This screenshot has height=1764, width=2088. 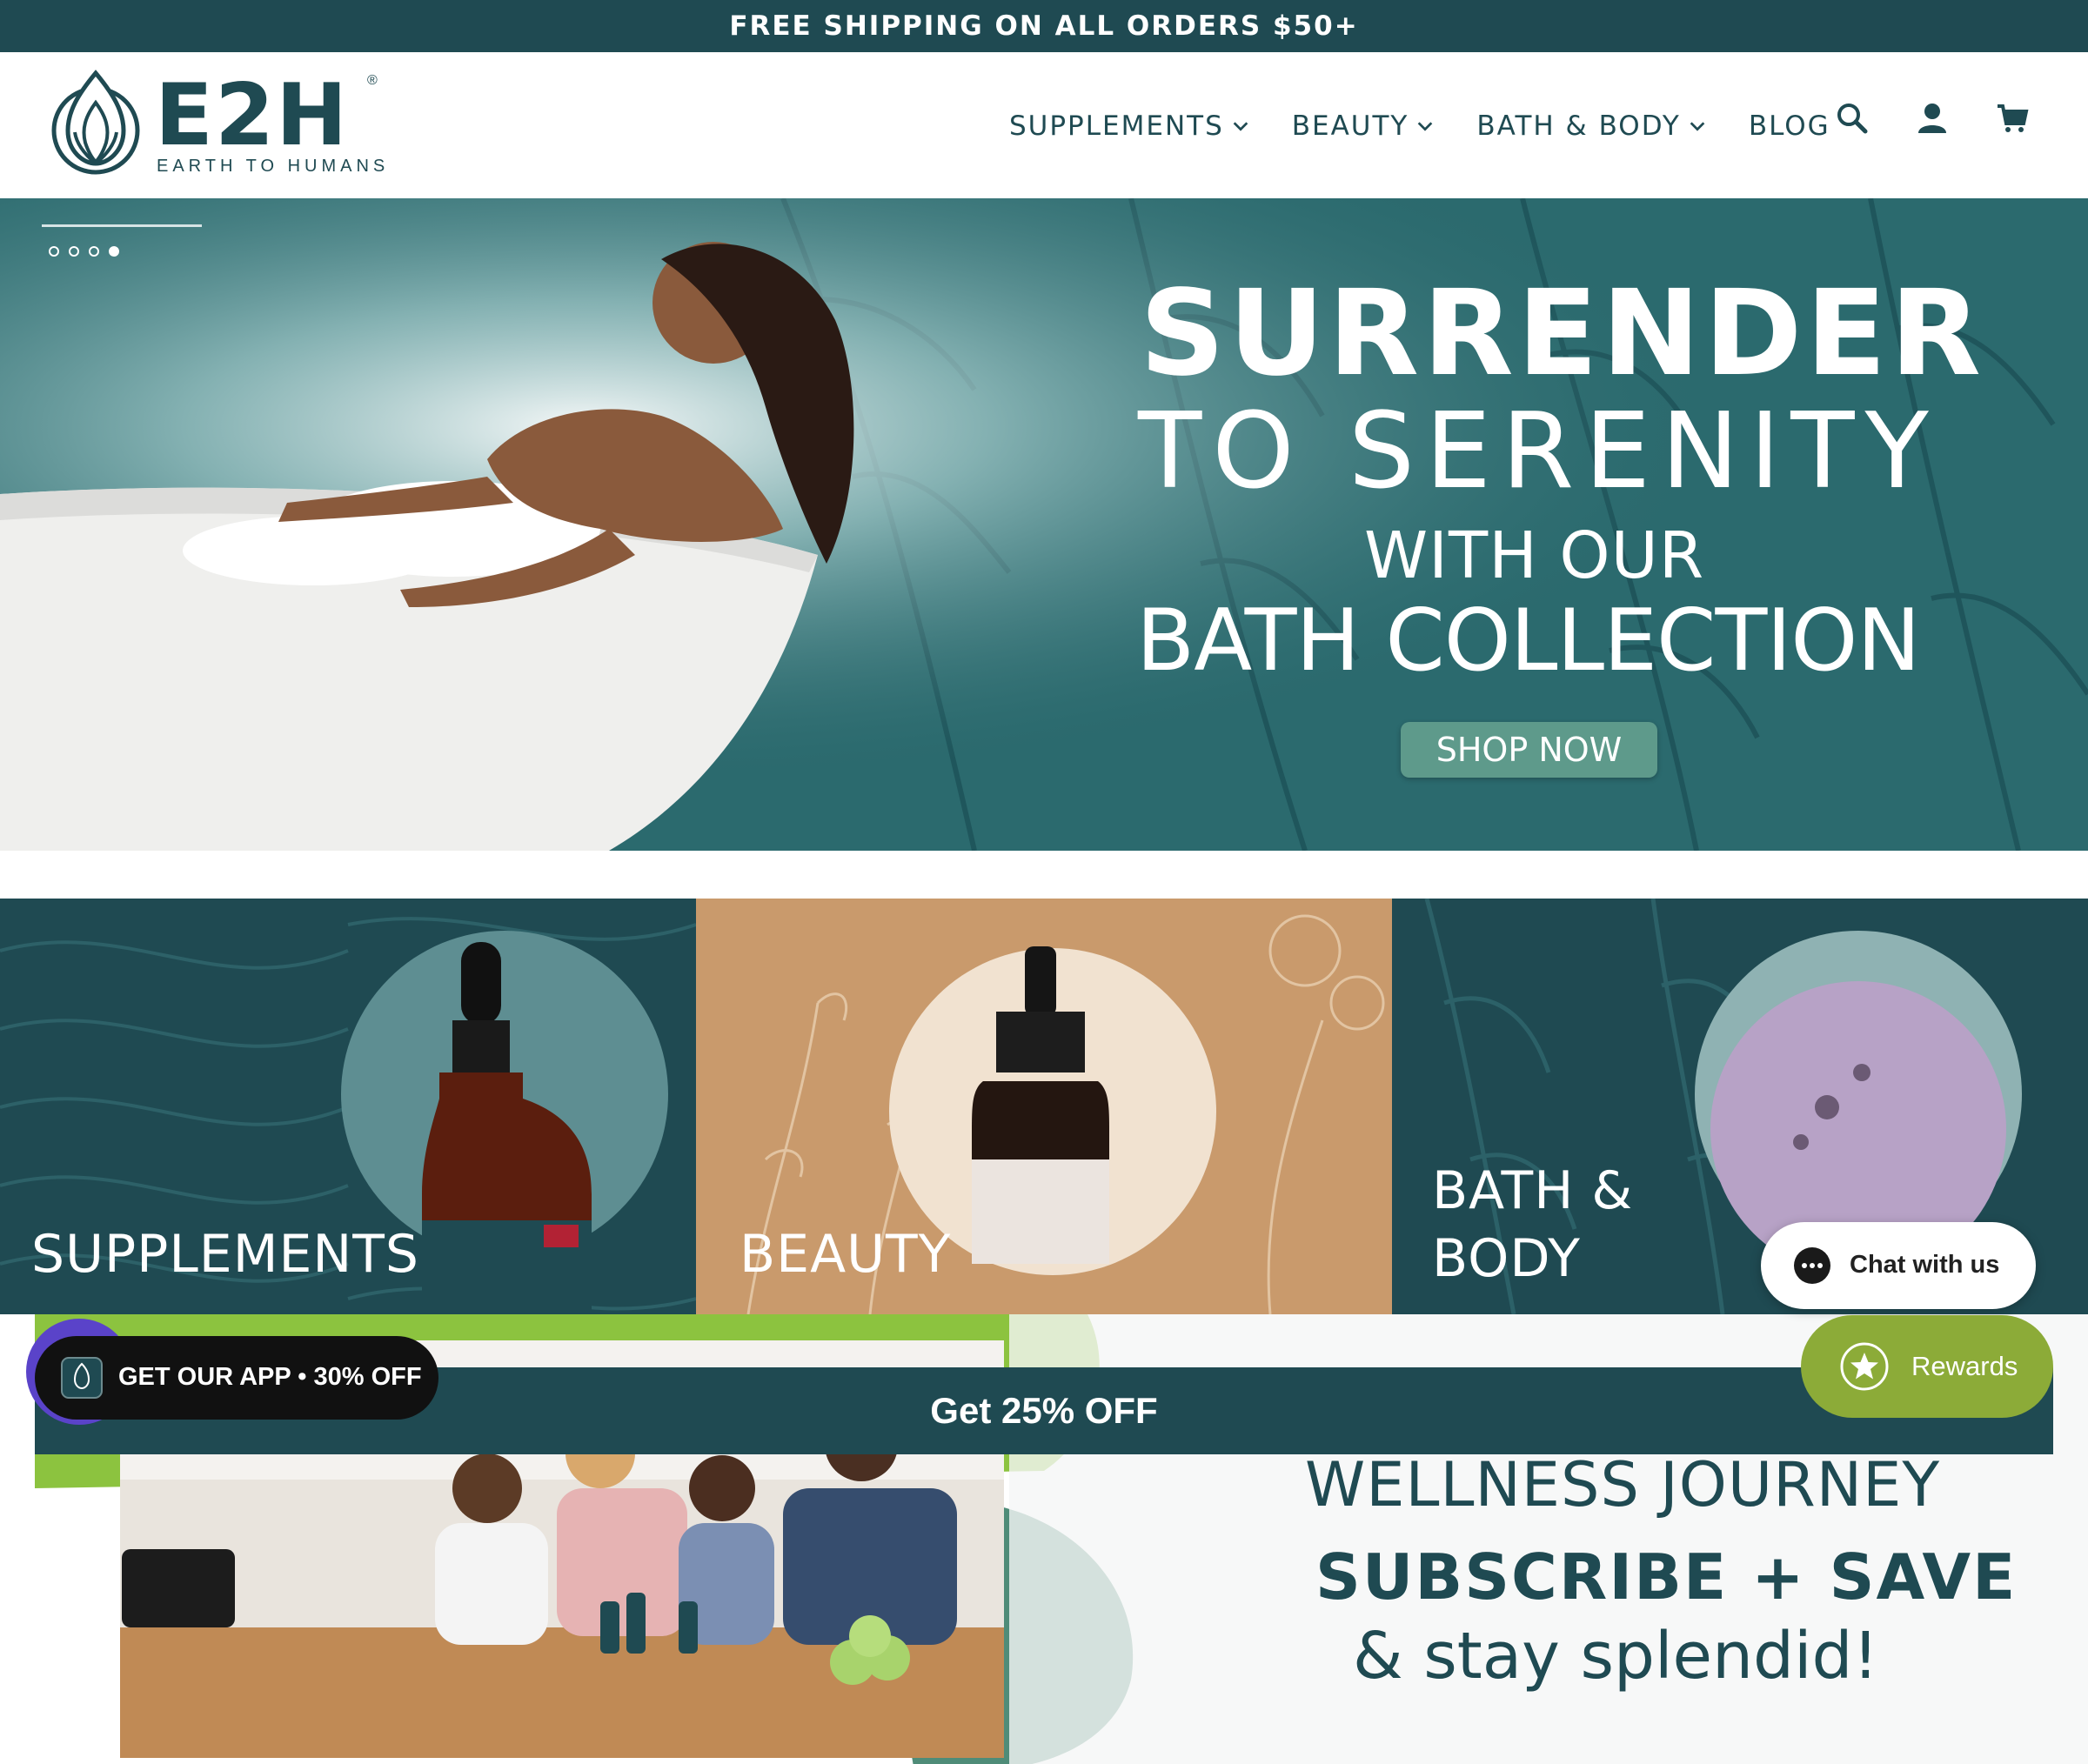 I want to click on nav-item-bath-body: BATH & BODY, so click(x=1591, y=126).